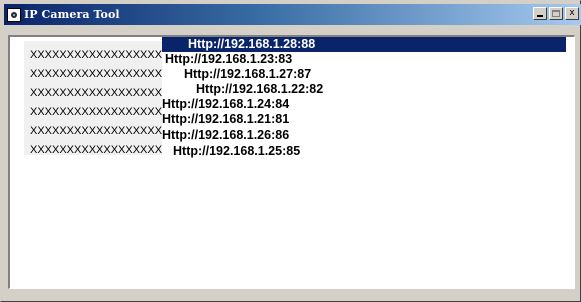 Image resolution: width=581 pixels, height=302 pixels. What do you see at coordinates (225, 104) in the screenshot?
I see `camera-url: Http://192.168.1.24:84` at bounding box center [225, 104].